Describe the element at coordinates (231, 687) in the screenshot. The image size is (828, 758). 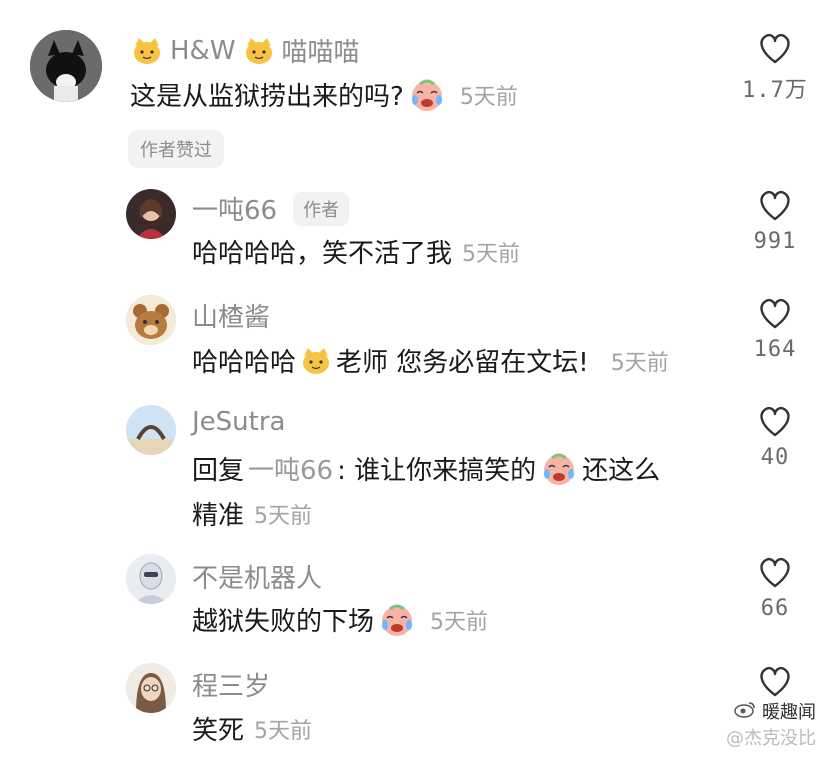
I see `username-text: 程三岁` at that location.